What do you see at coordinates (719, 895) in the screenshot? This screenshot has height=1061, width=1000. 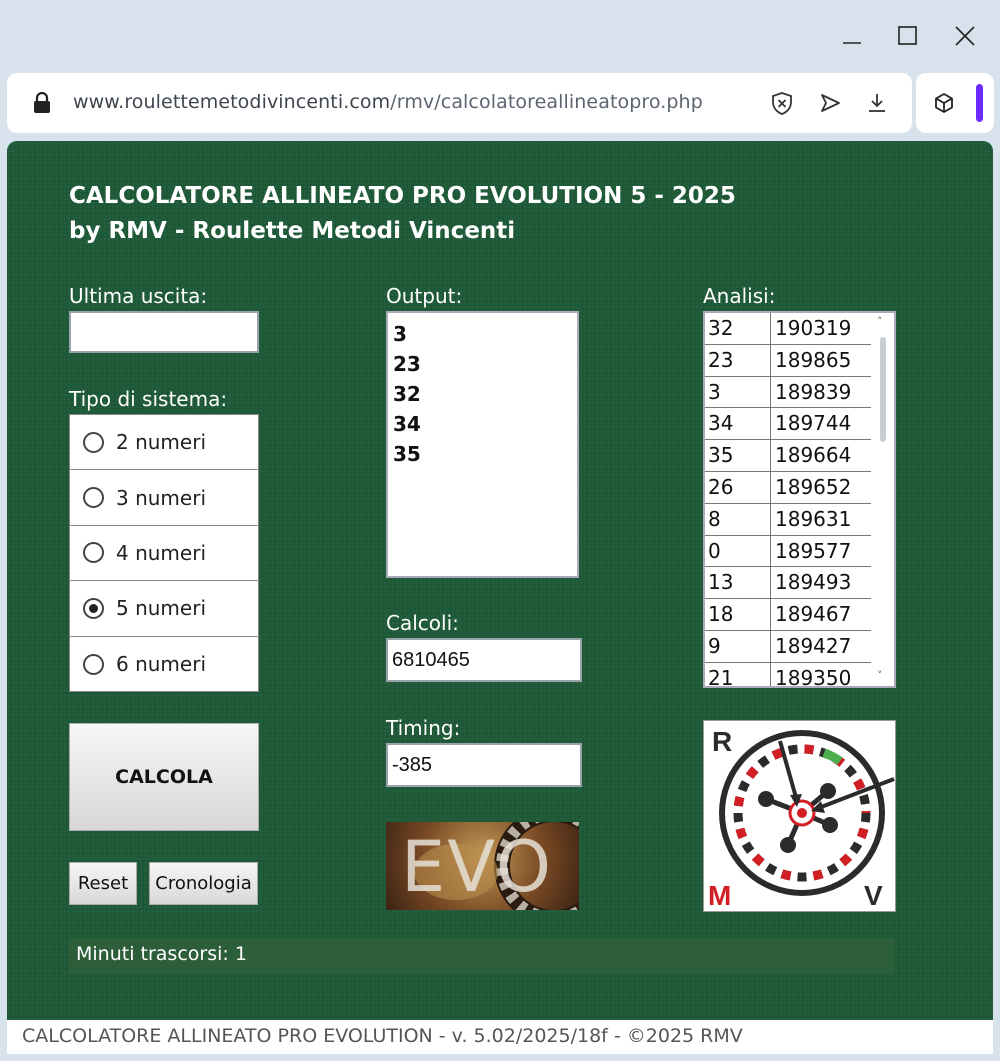 I see `logo-letter-m: M` at bounding box center [719, 895].